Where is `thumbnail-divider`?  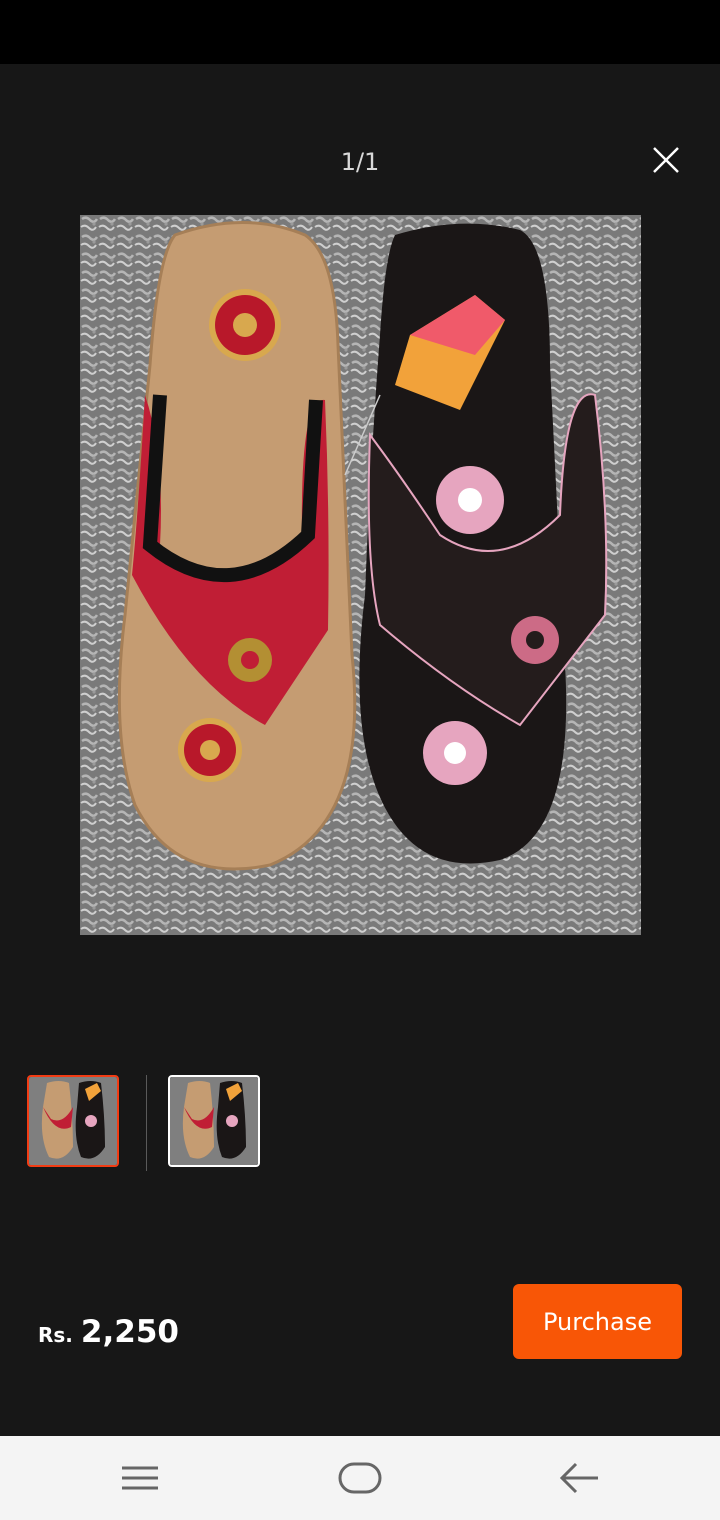 thumbnail-divider is located at coordinates (146, 1123).